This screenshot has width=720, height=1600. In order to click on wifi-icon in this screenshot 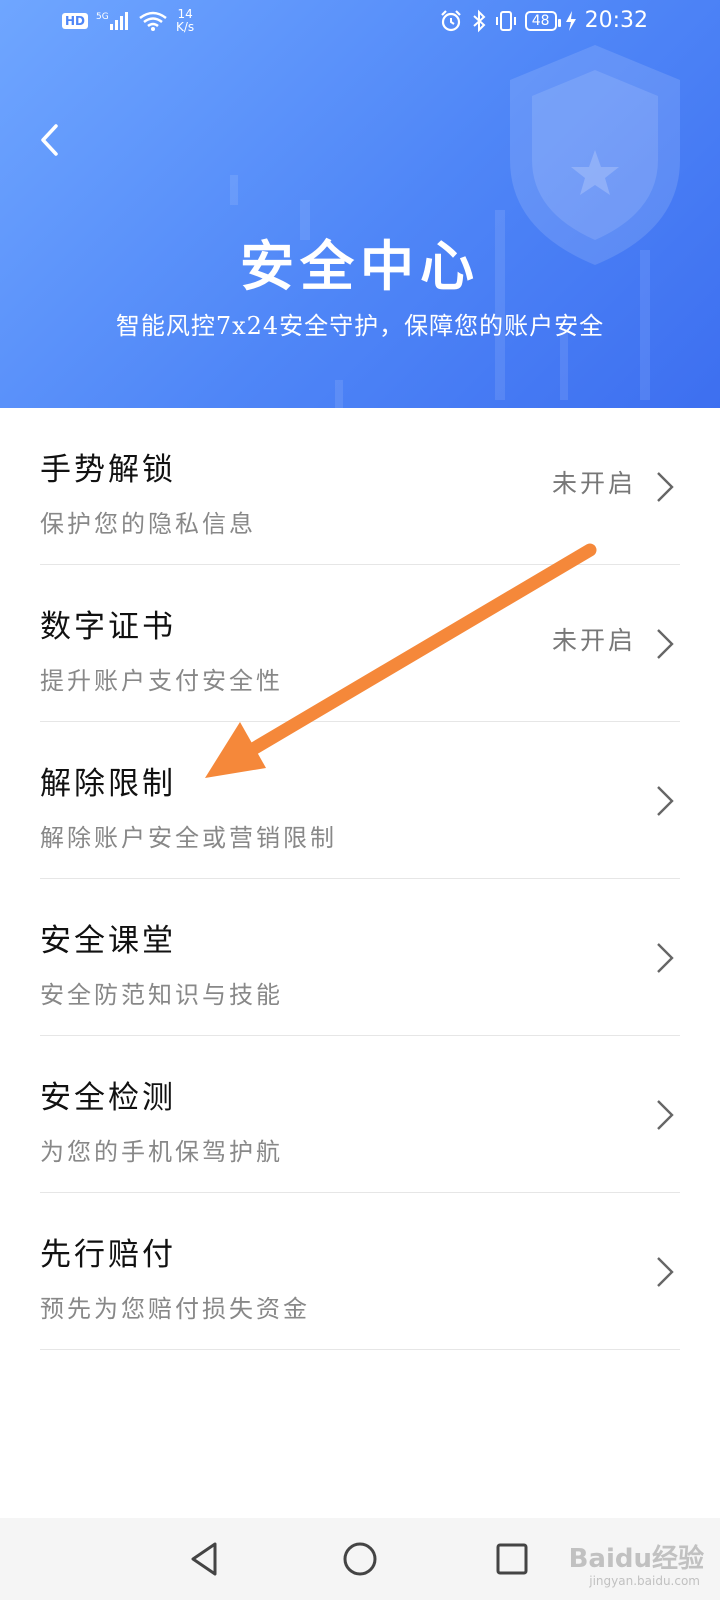, I will do `click(153, 21)`.